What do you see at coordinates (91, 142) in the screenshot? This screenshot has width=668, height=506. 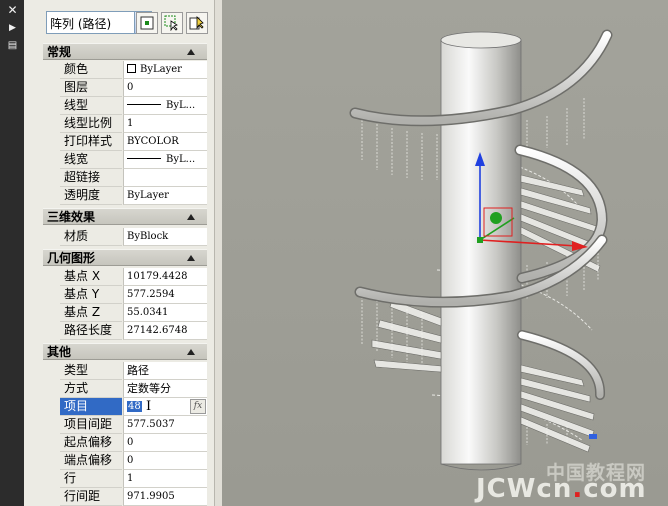 I see `property-name: 打印样式` at bounding box center [91, 142].